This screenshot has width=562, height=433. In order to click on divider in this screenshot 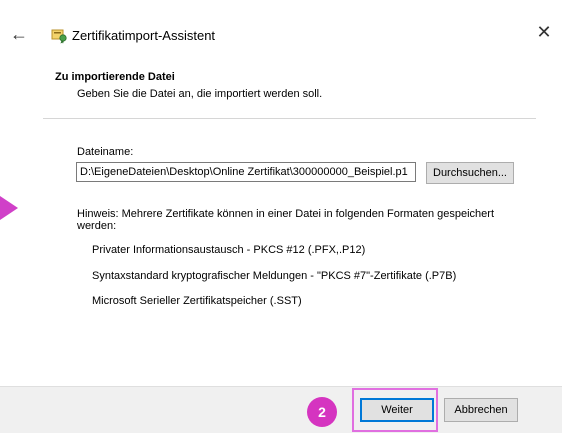, I will do `click(289, 118)`.